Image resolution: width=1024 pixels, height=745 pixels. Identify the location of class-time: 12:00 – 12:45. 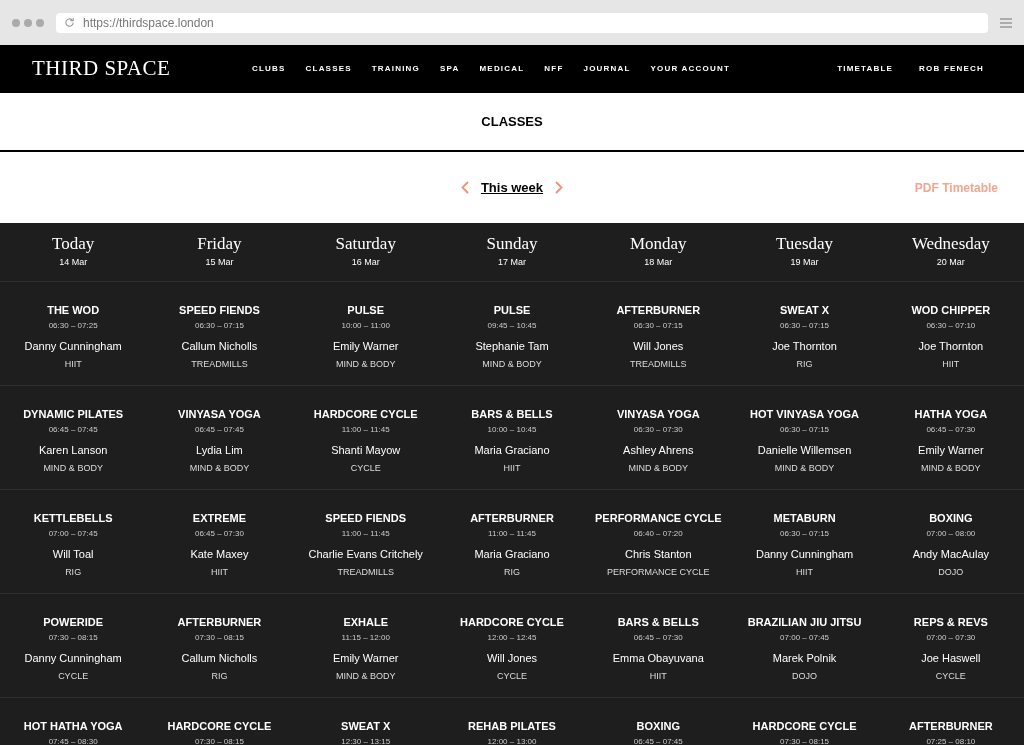
(512, 638).